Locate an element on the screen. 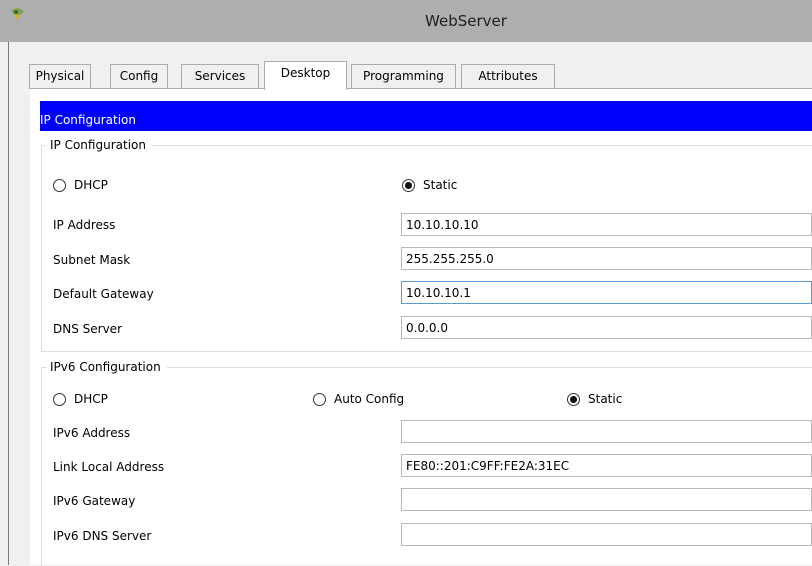 The image size is (812, 566). window-titlebar: WebServer is located at coordinates (406, 21).